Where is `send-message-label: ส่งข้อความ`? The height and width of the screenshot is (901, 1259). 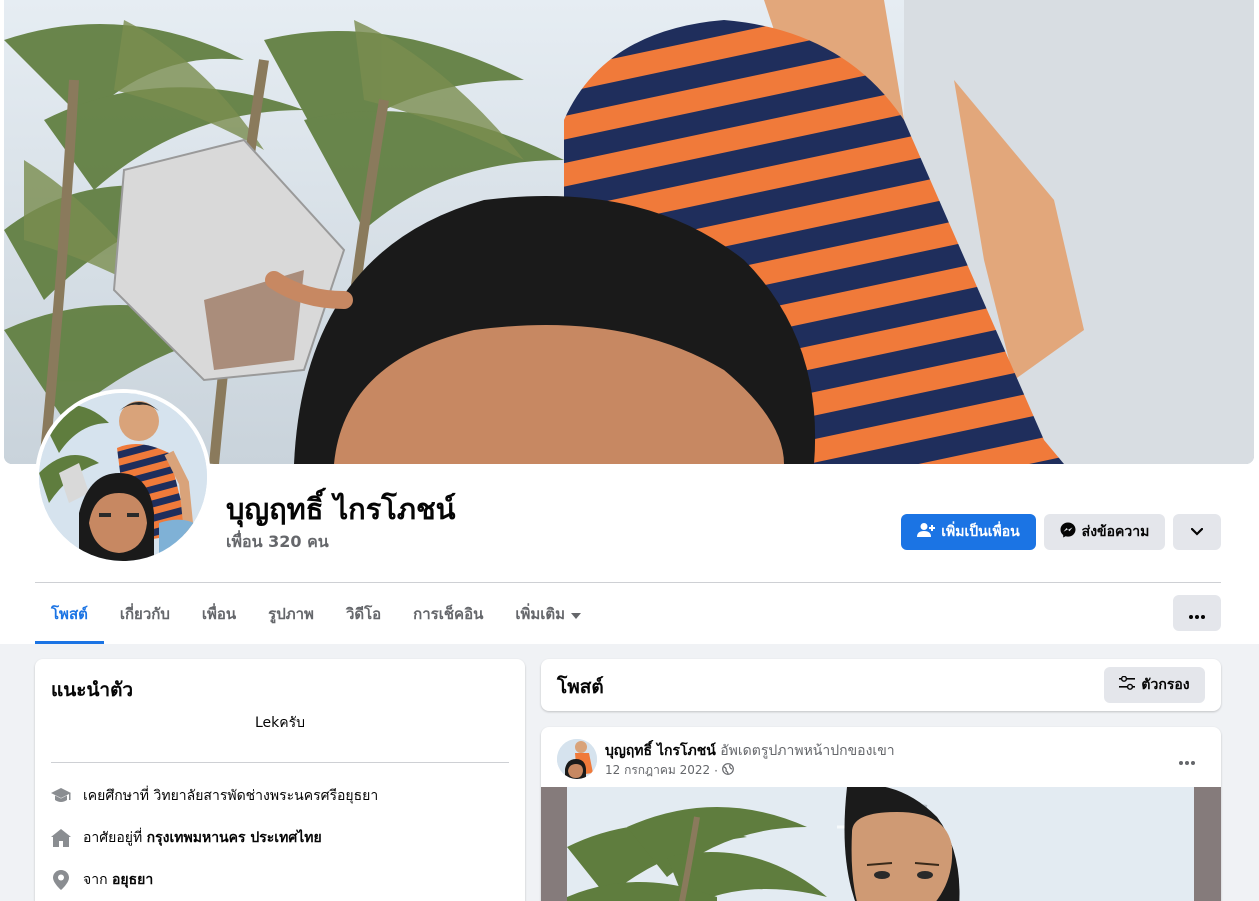
send-message-label: ส่งข้อความ is located at coordinates (1115, 532).